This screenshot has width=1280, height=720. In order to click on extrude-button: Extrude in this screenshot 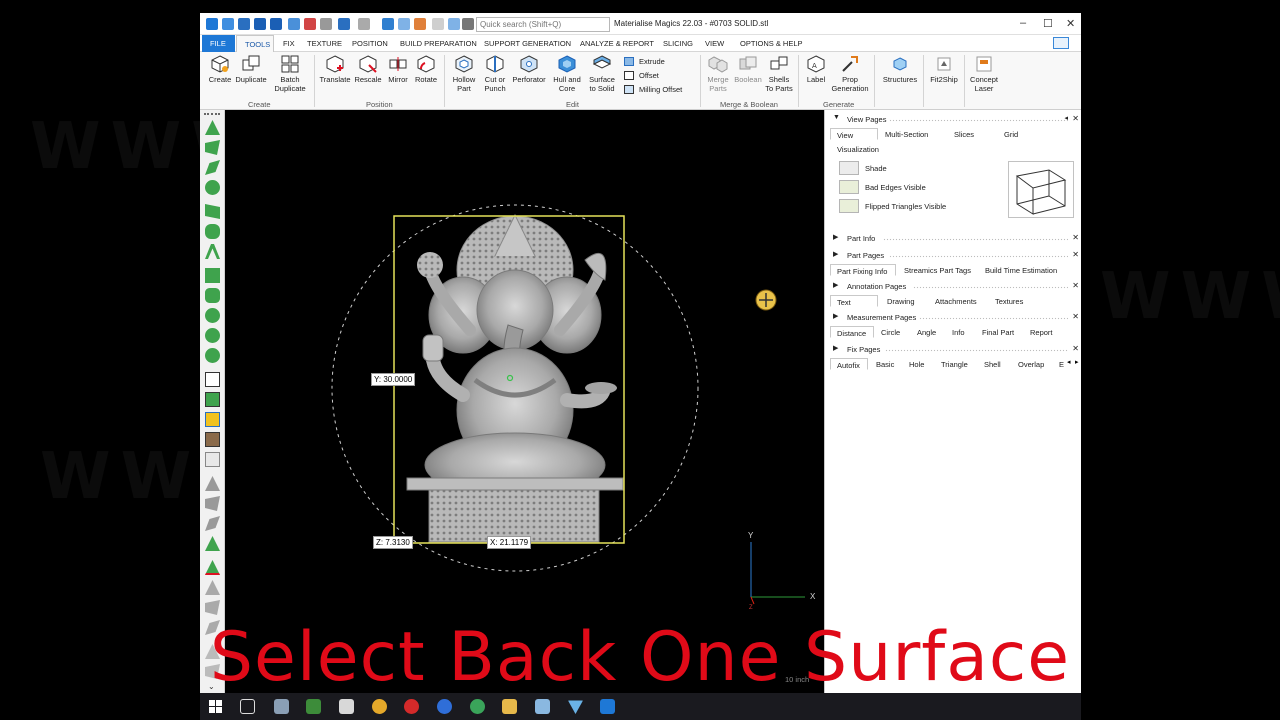, I will do `click(652, 61)`.